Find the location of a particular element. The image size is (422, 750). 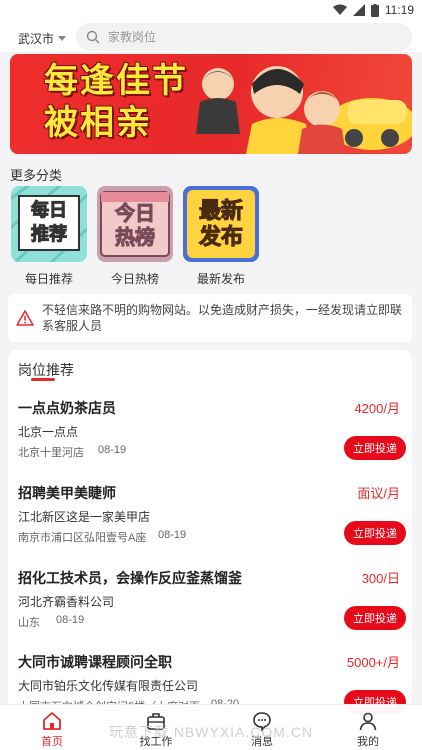

banner-line-2: 被相亲 is located at coordinates (98, 123).